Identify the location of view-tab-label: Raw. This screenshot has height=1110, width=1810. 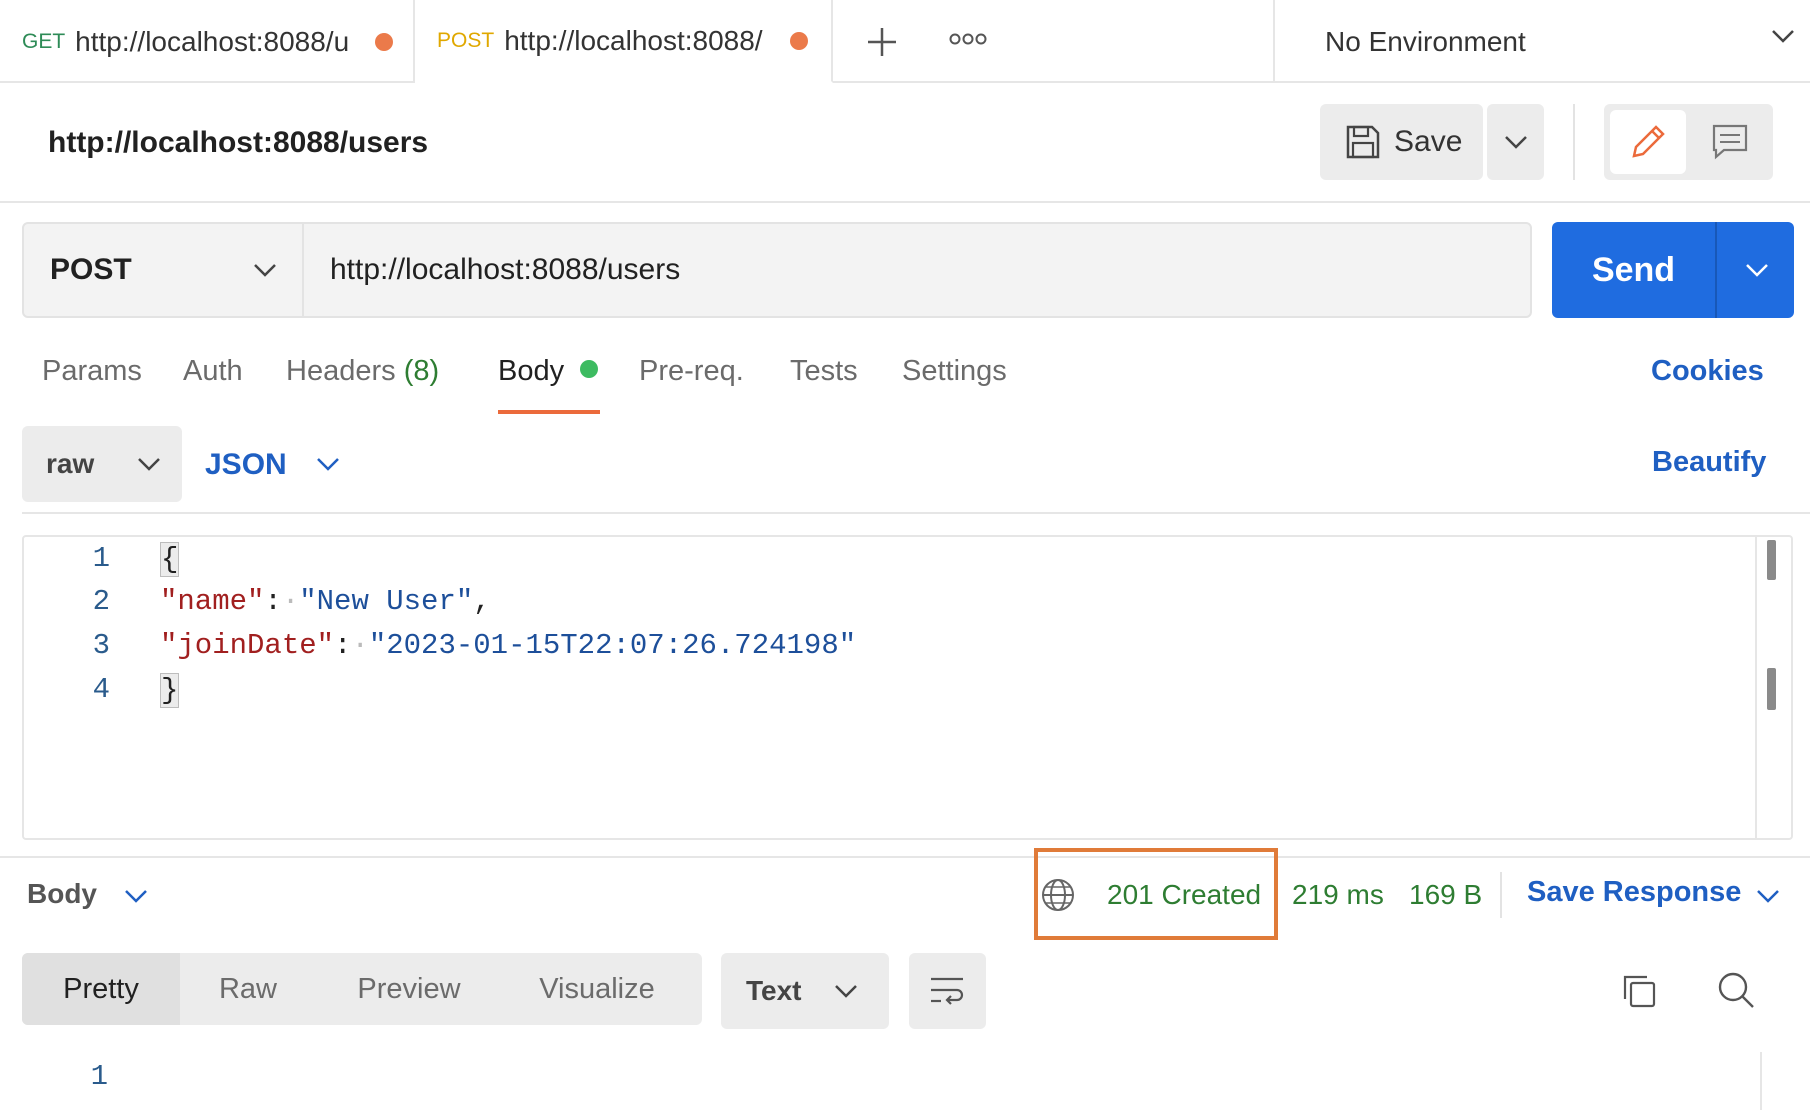
(247, 988).